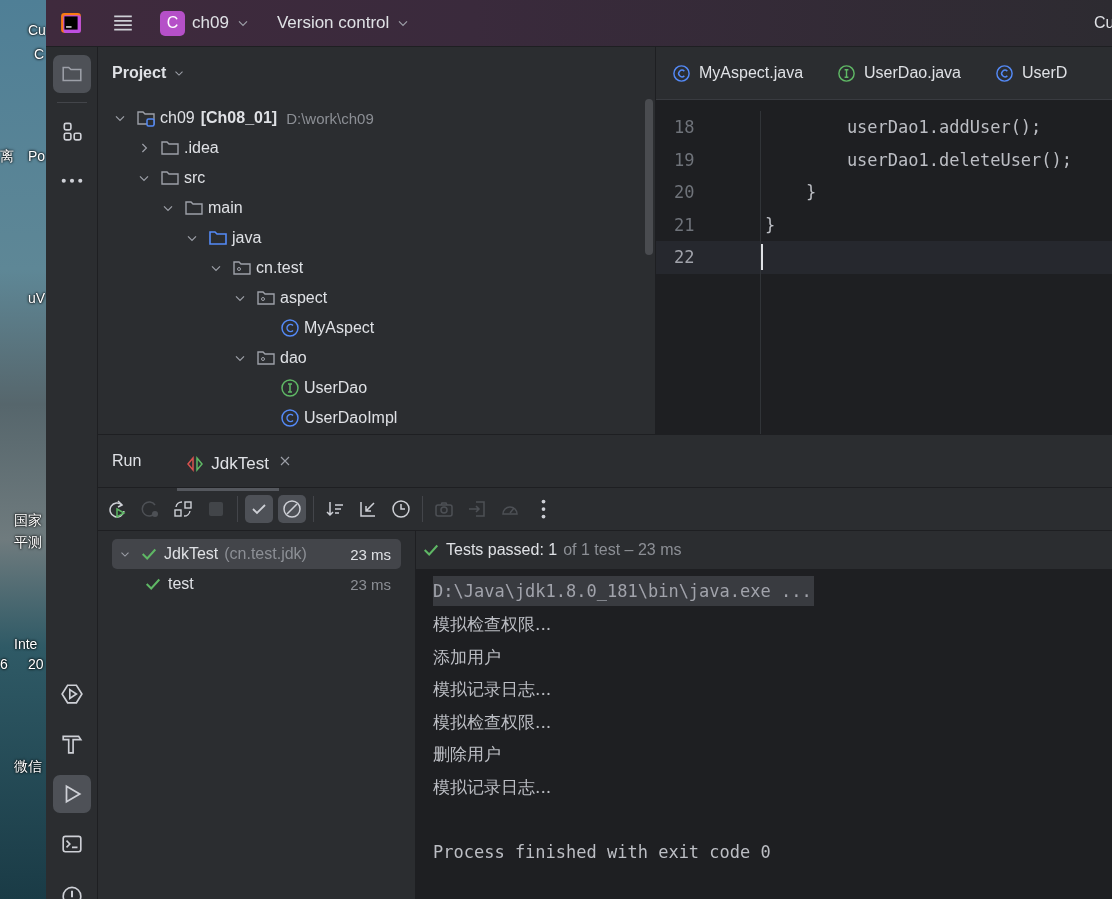  I want to click on desktop-icon-label: Cu, so click(37, 30).